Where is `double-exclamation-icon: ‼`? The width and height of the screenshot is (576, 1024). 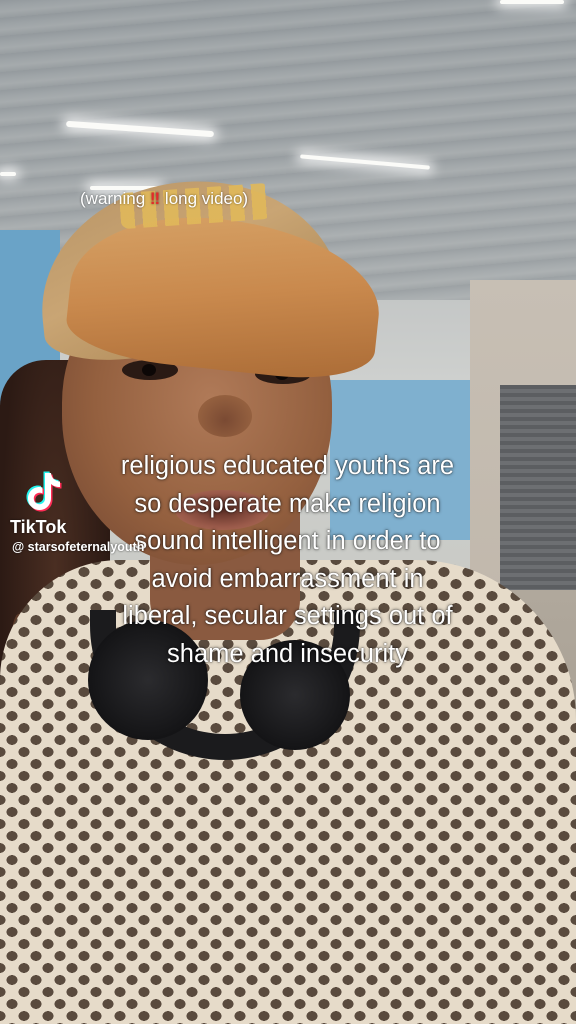 double-exclamation-icon: ‼ is located at coordinates (155, 198).